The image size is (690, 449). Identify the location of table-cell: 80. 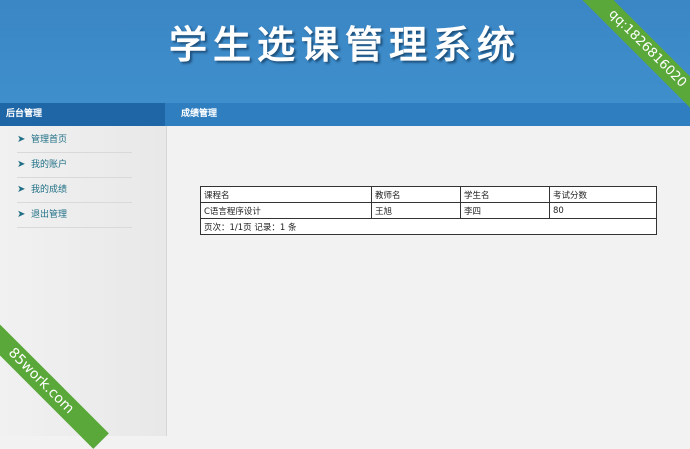
(603, 210).